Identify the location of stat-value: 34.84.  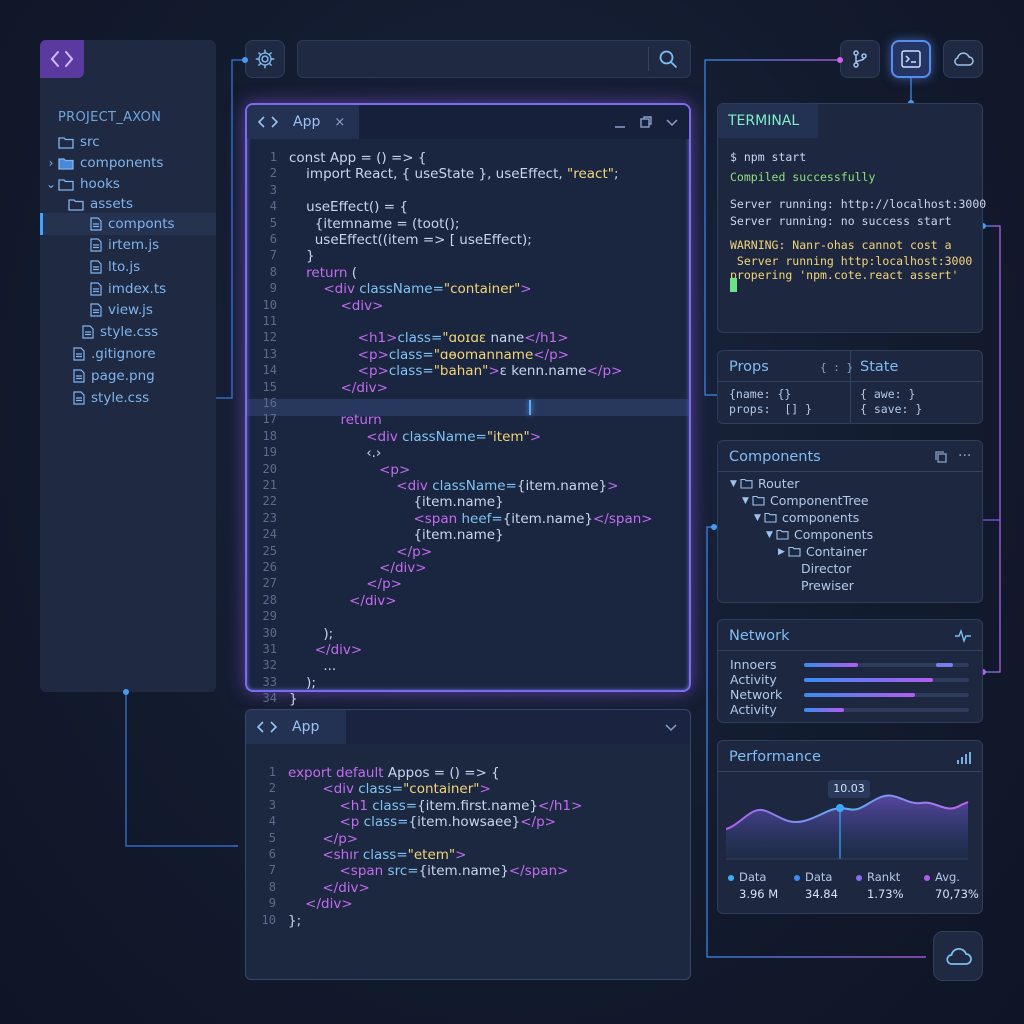
(821, 894).